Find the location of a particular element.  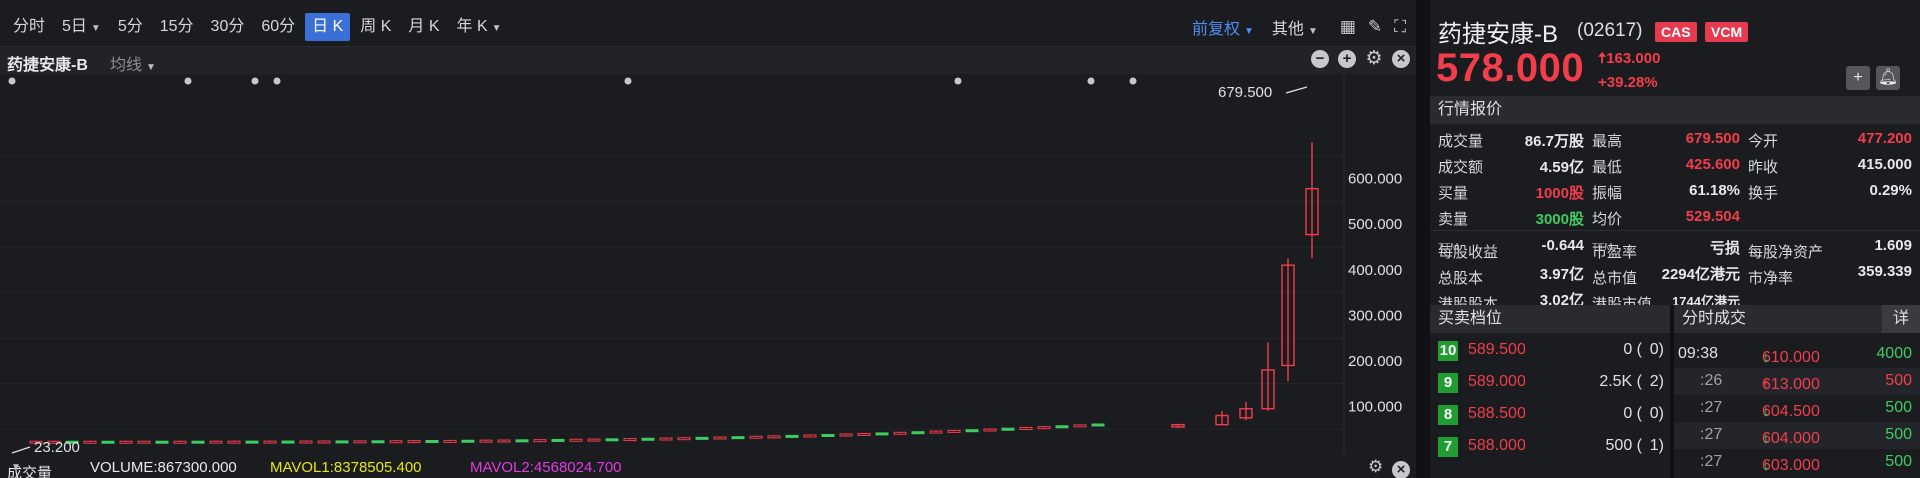

quote-label: 成交量 is located at coordinates (1461, 141).